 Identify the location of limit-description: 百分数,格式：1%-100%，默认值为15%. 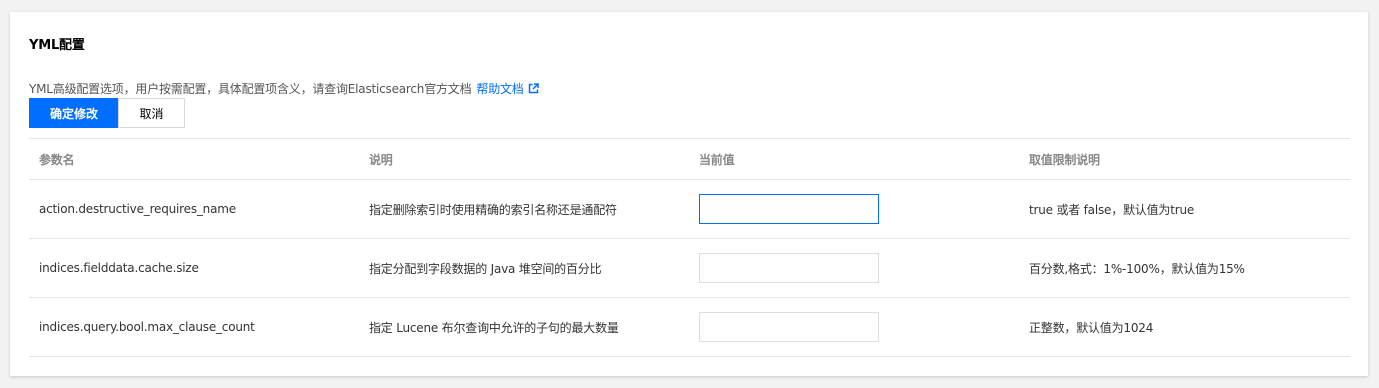
(1137, 268).